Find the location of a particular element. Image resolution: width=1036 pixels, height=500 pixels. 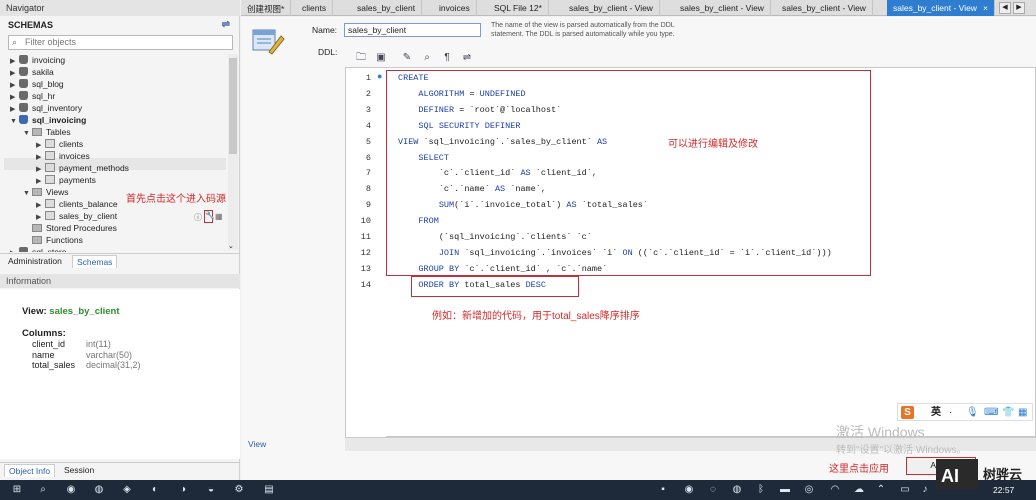

volume-icon: ♪ is located at coordinates (925, 490).